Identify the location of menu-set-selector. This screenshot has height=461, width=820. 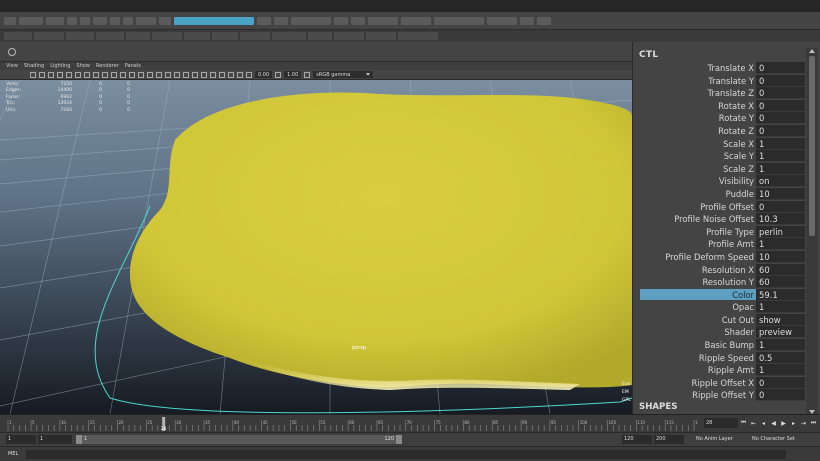
(214, 20).